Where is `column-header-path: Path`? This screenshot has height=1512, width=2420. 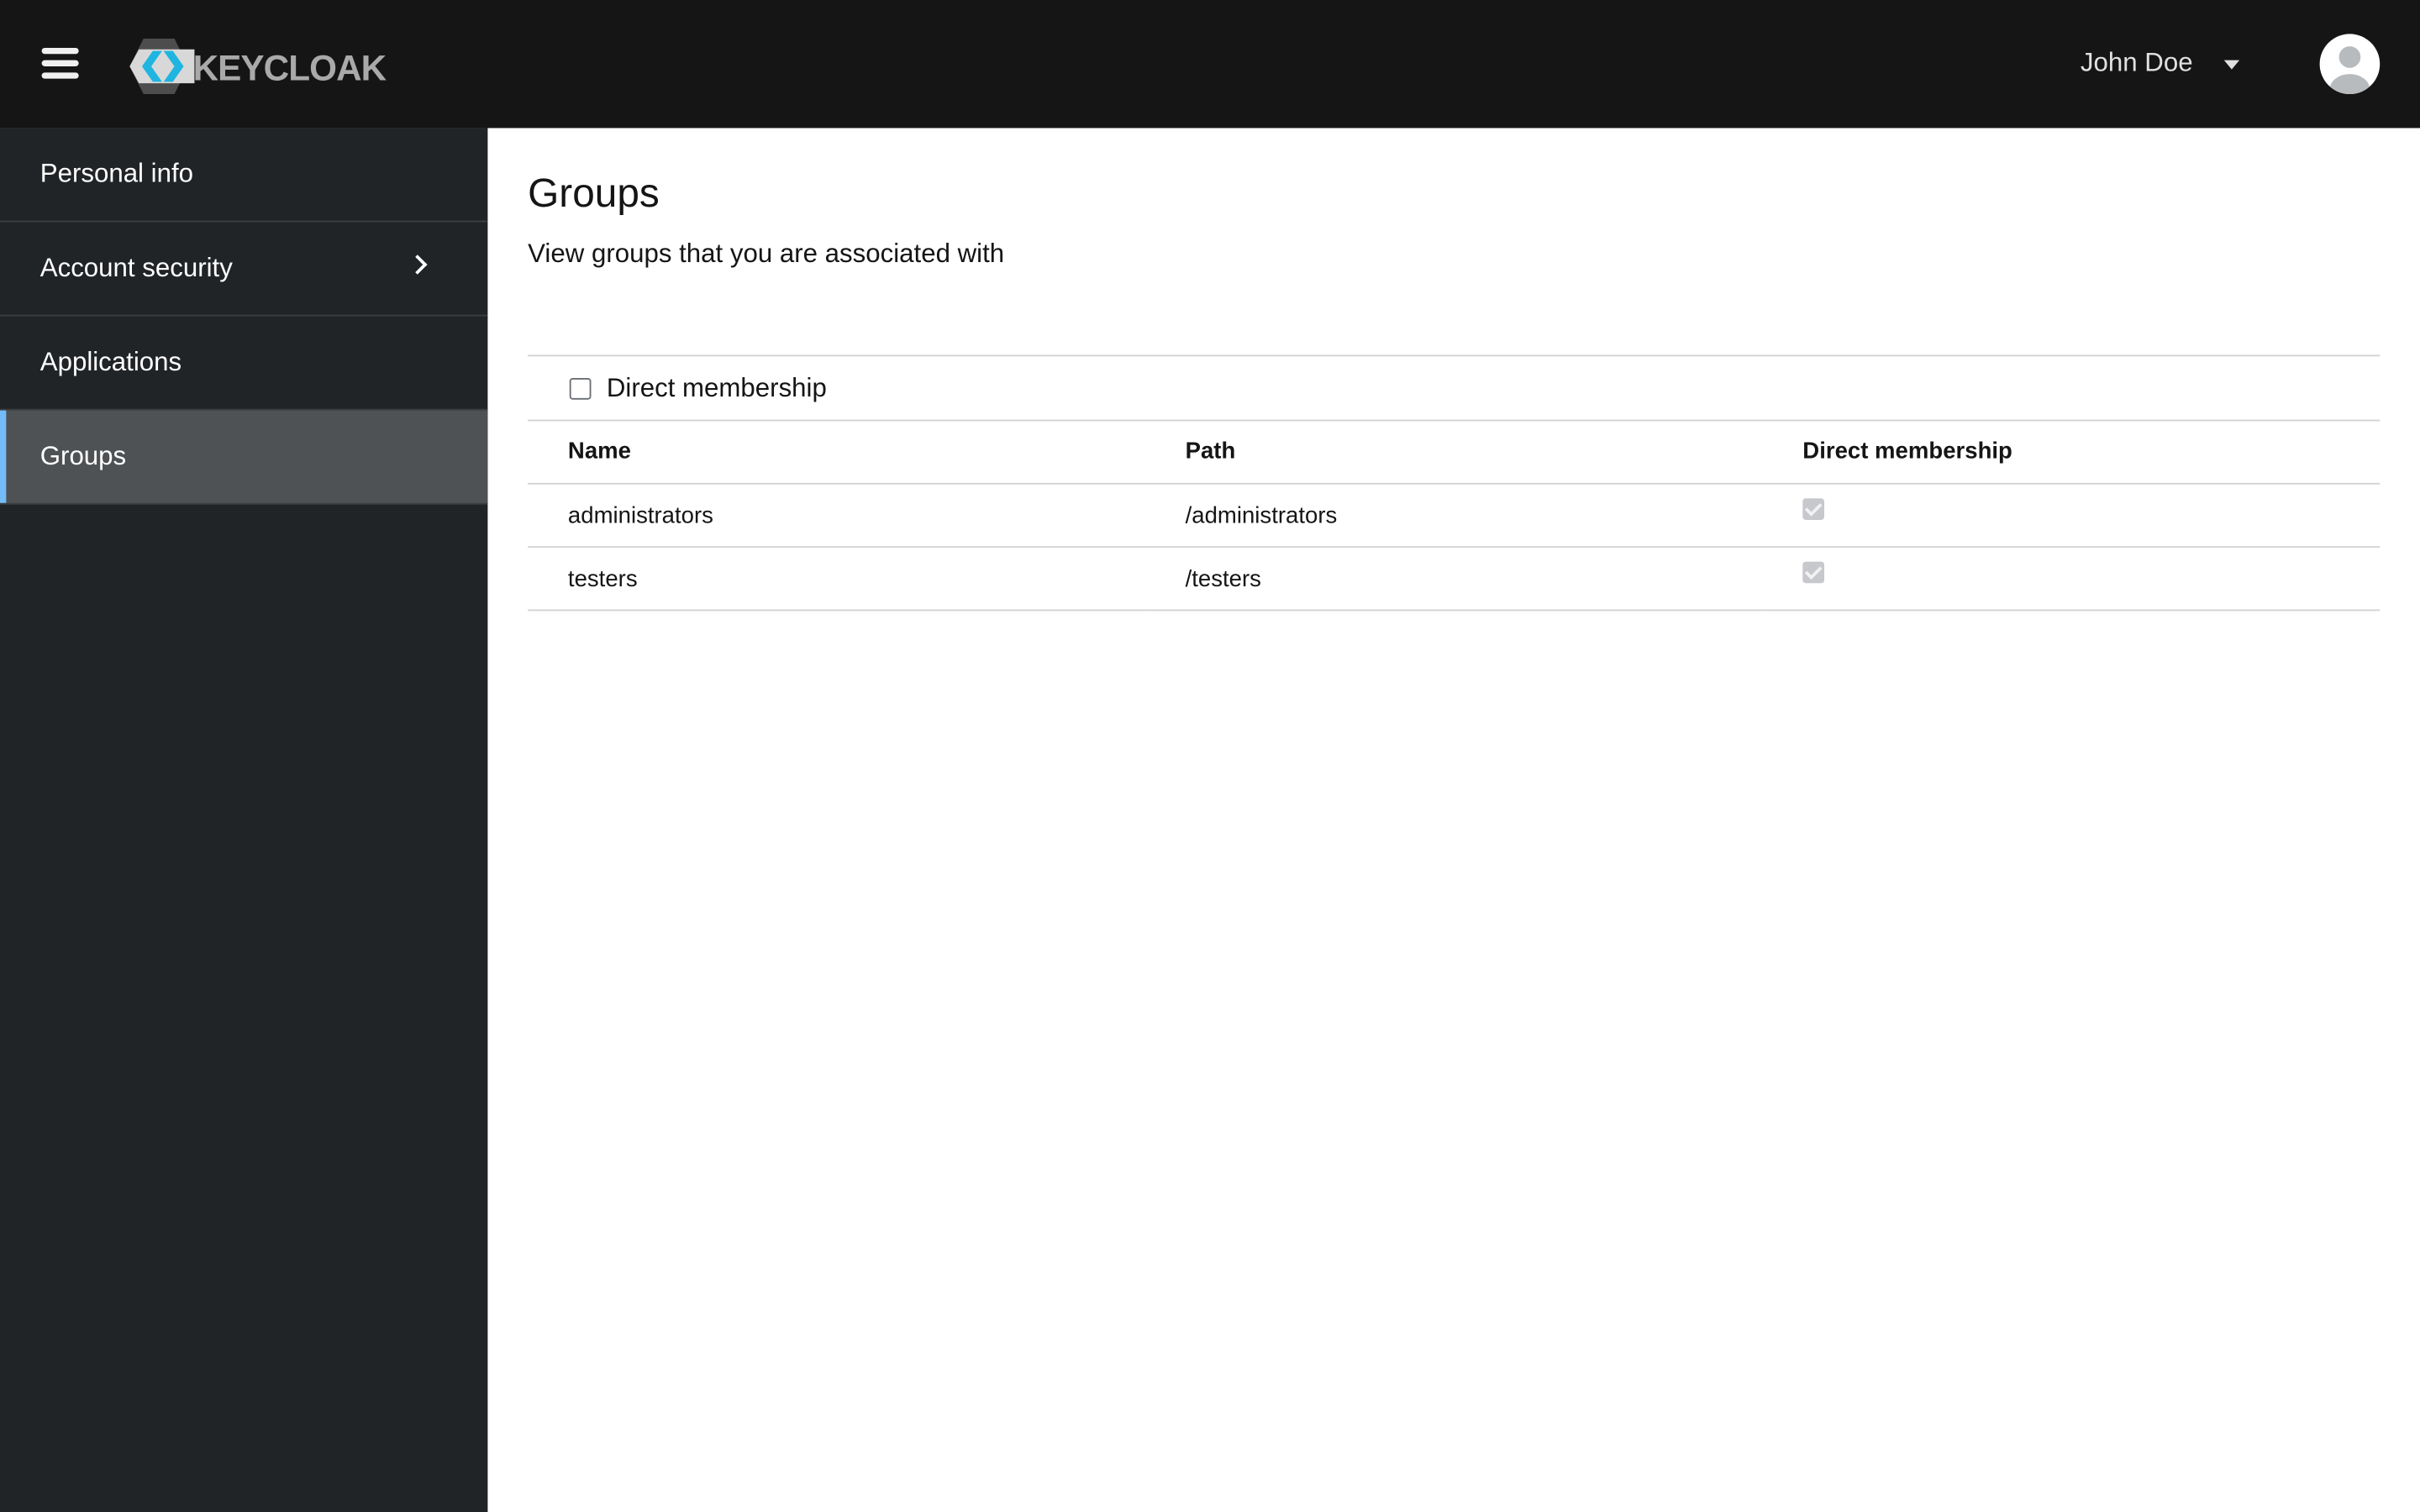
column-header-path: Path is located at coordinates (1453, 452).